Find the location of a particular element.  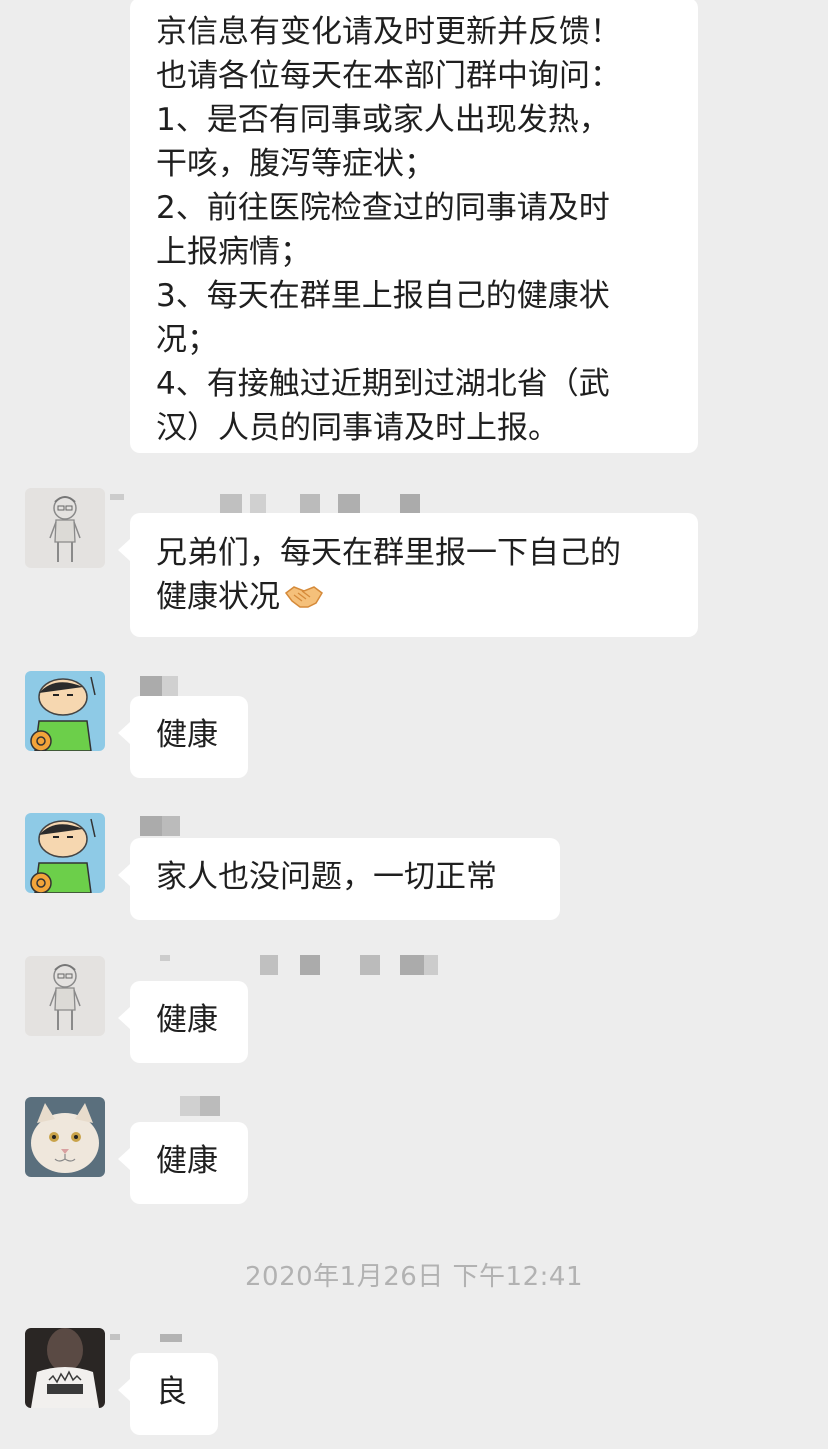

message-bubble: 兄弟们，每天在群里报一下自己的 健康状况 is located at coordinates (408, 575).